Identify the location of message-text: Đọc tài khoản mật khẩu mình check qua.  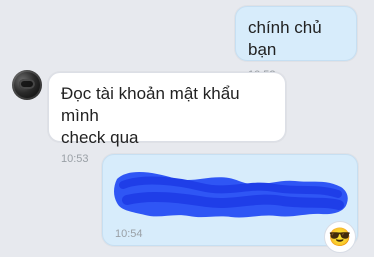
(150, 115).